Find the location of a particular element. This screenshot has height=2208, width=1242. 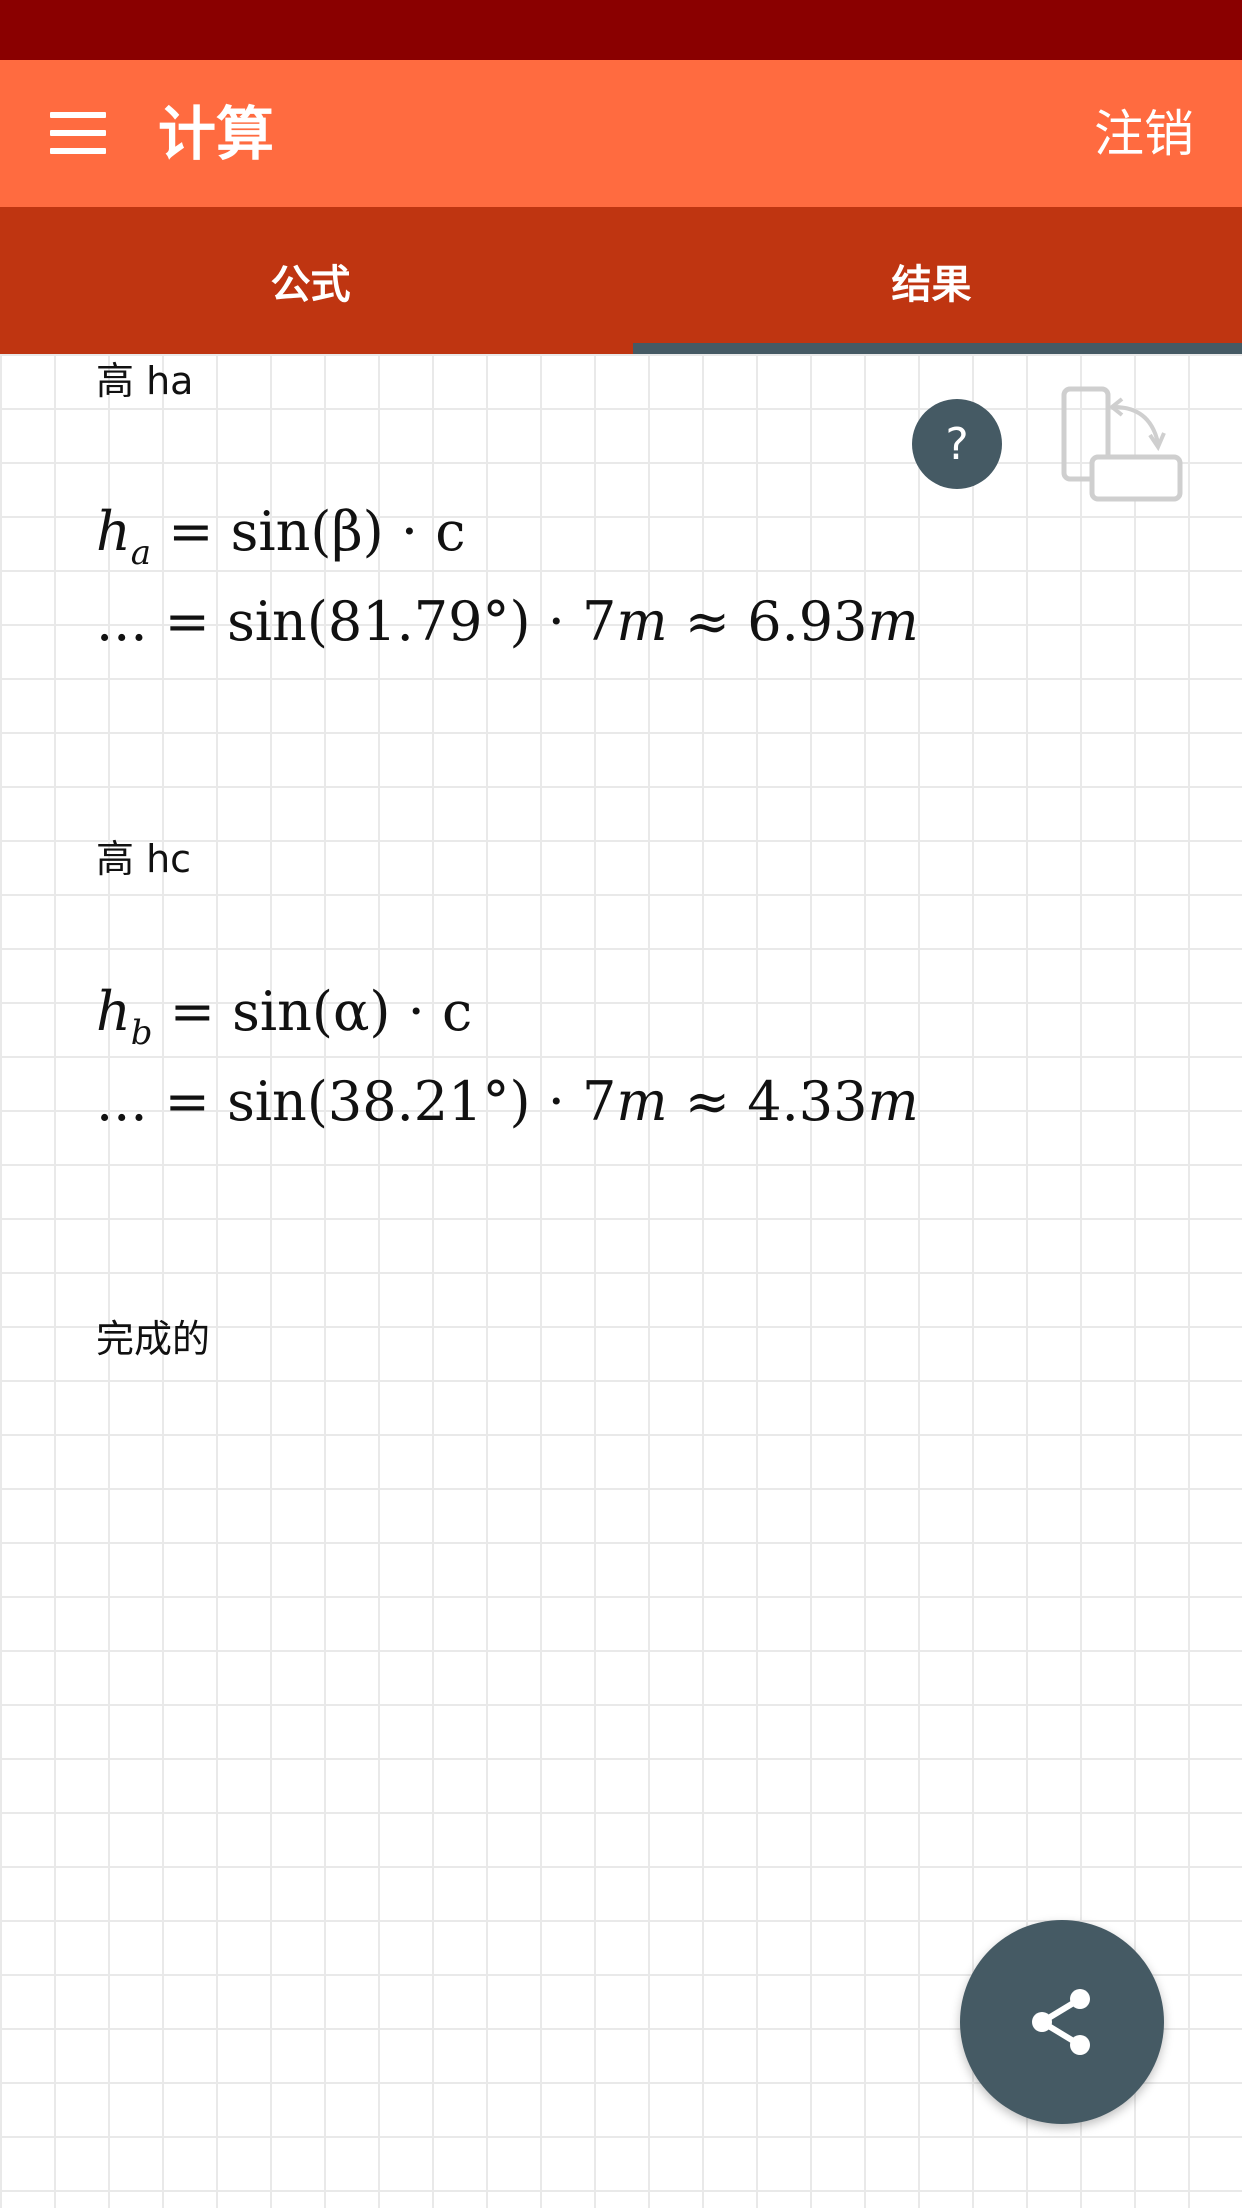

formula-hb: hb = sin(α) · c is located at coordinates (284, 1016).